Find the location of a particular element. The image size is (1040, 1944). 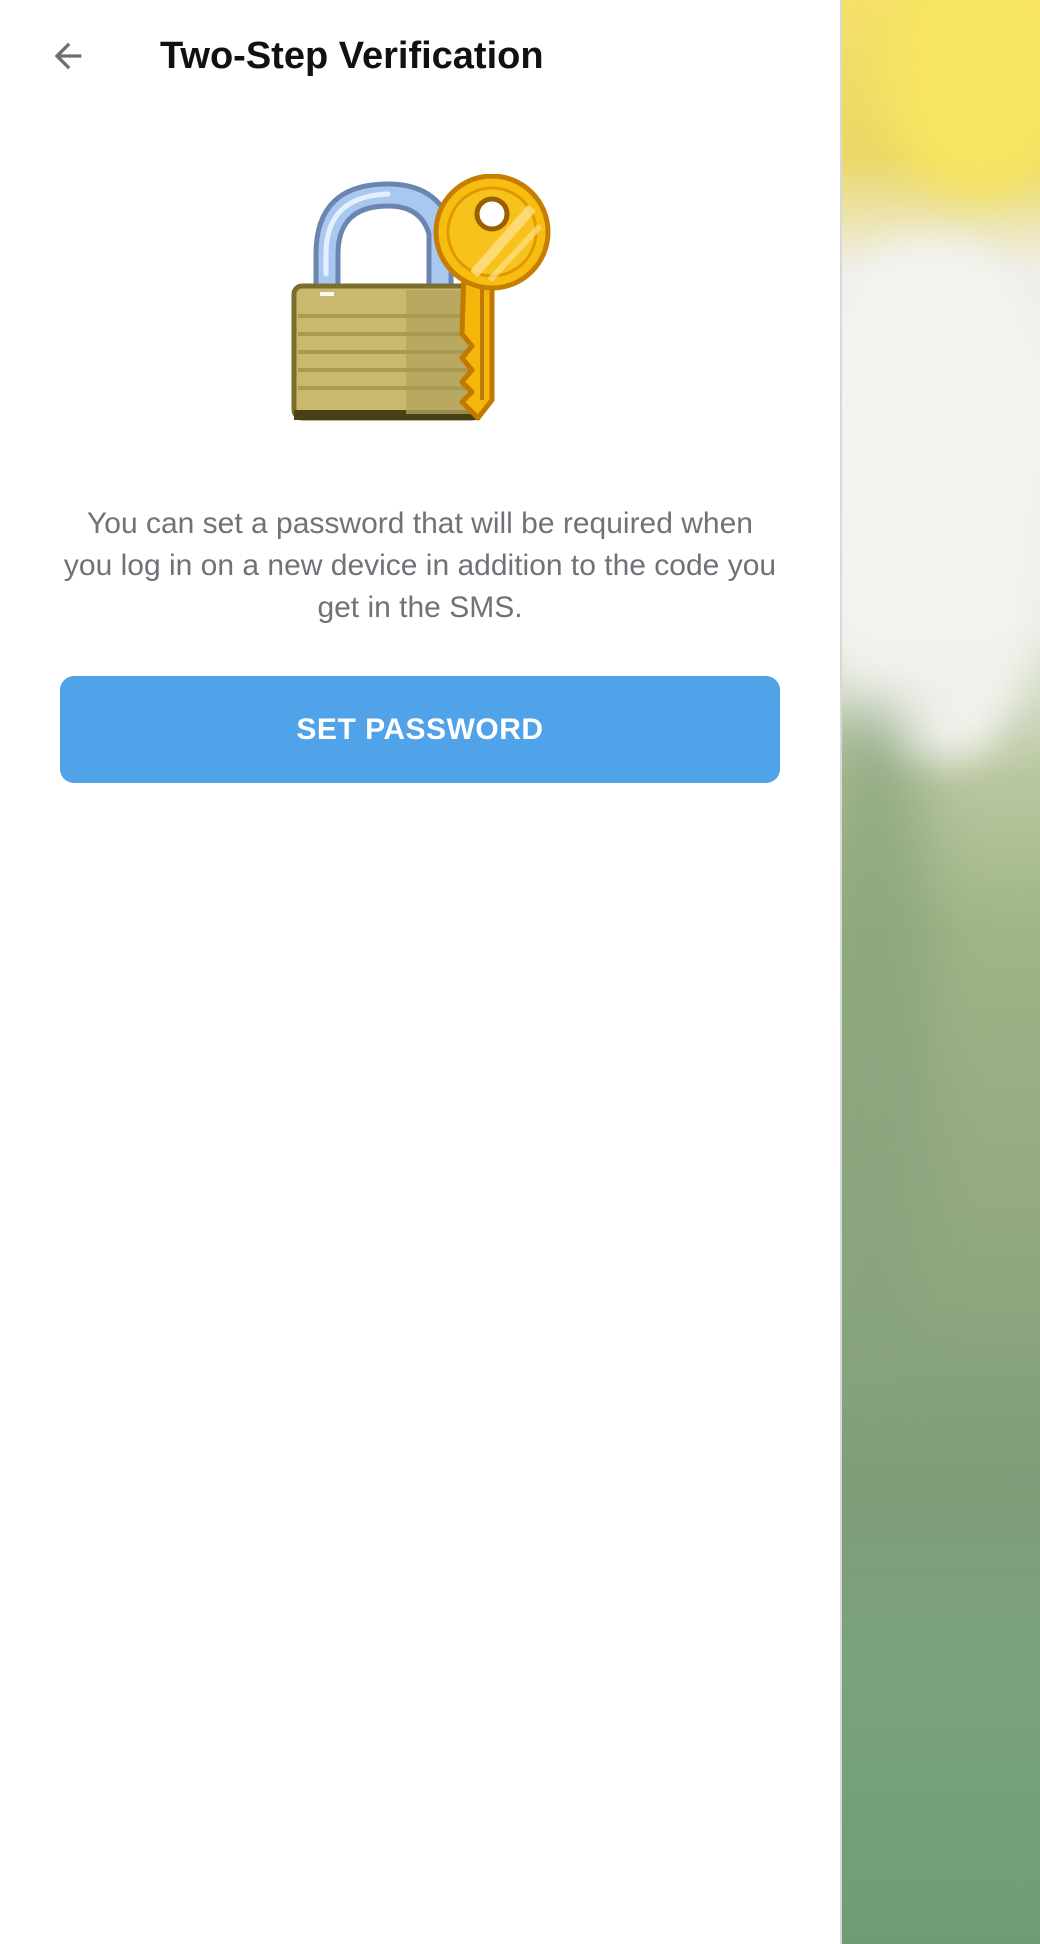

set-password-button: SET PASSWORD is located at coordinates (420, 729).